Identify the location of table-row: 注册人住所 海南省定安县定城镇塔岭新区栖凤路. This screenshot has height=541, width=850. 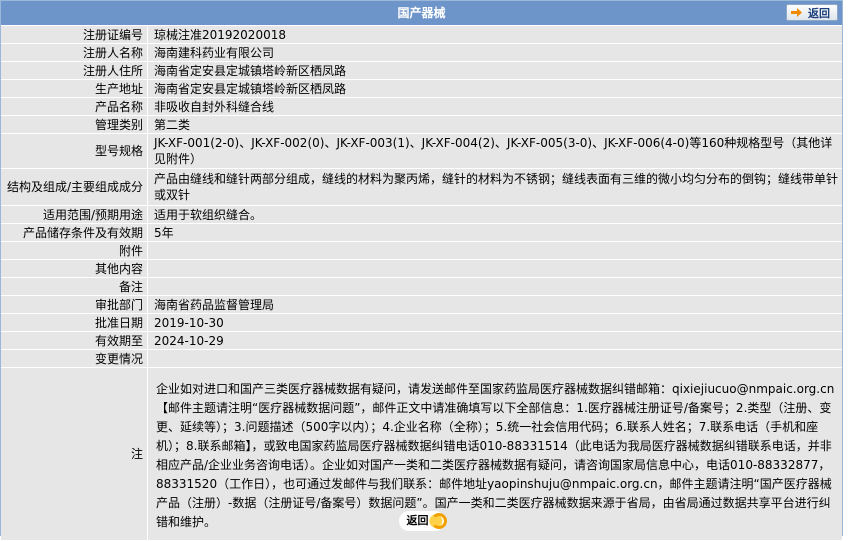
(421, 70).